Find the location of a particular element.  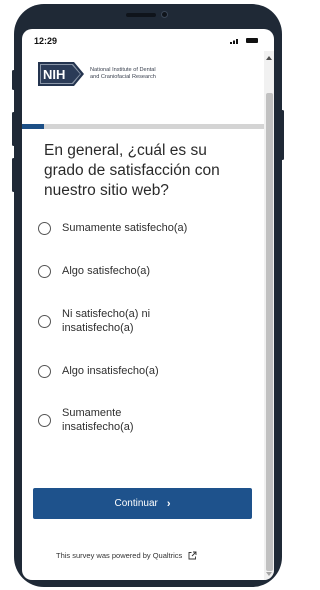

volume-down-button is located at coordinates (13, 175).